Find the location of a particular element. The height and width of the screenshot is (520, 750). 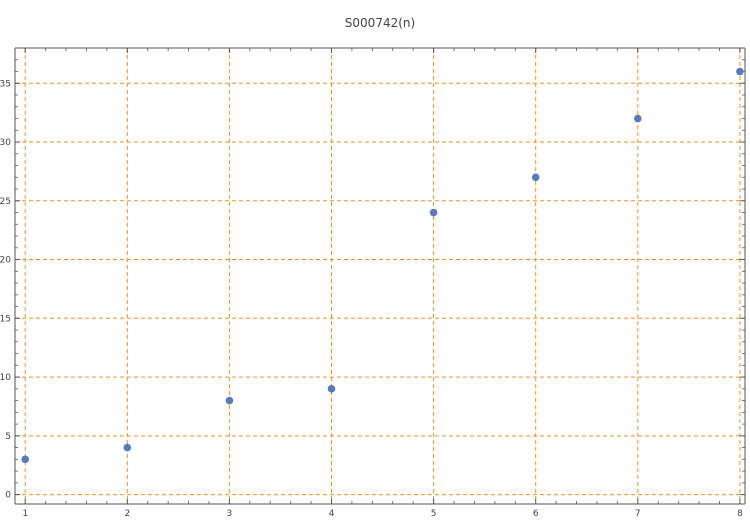

x-tick-label-6: 6 is located at coordinates (536, 514).